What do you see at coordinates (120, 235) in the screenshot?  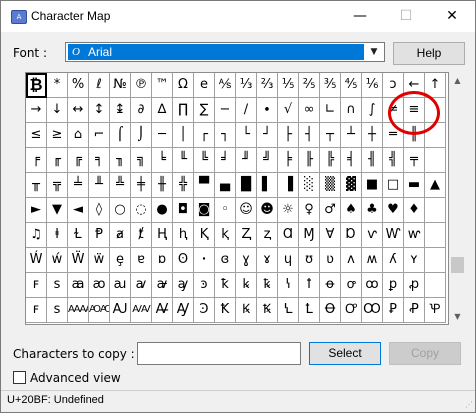 I see `character-cell: ⱥ` at bounding box center [120, 235].